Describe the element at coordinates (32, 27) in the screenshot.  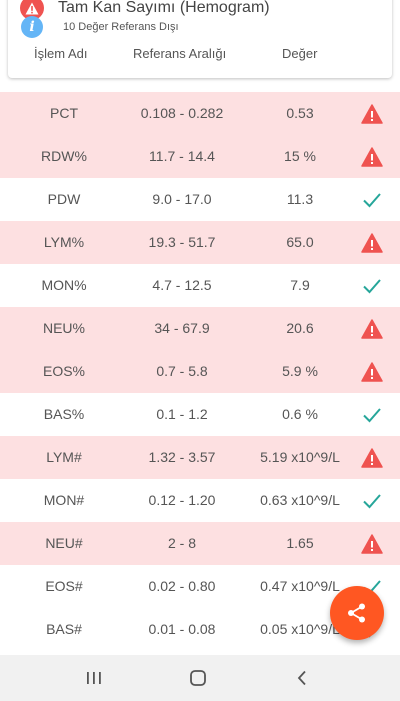
I see `info-icon: i` at that location.